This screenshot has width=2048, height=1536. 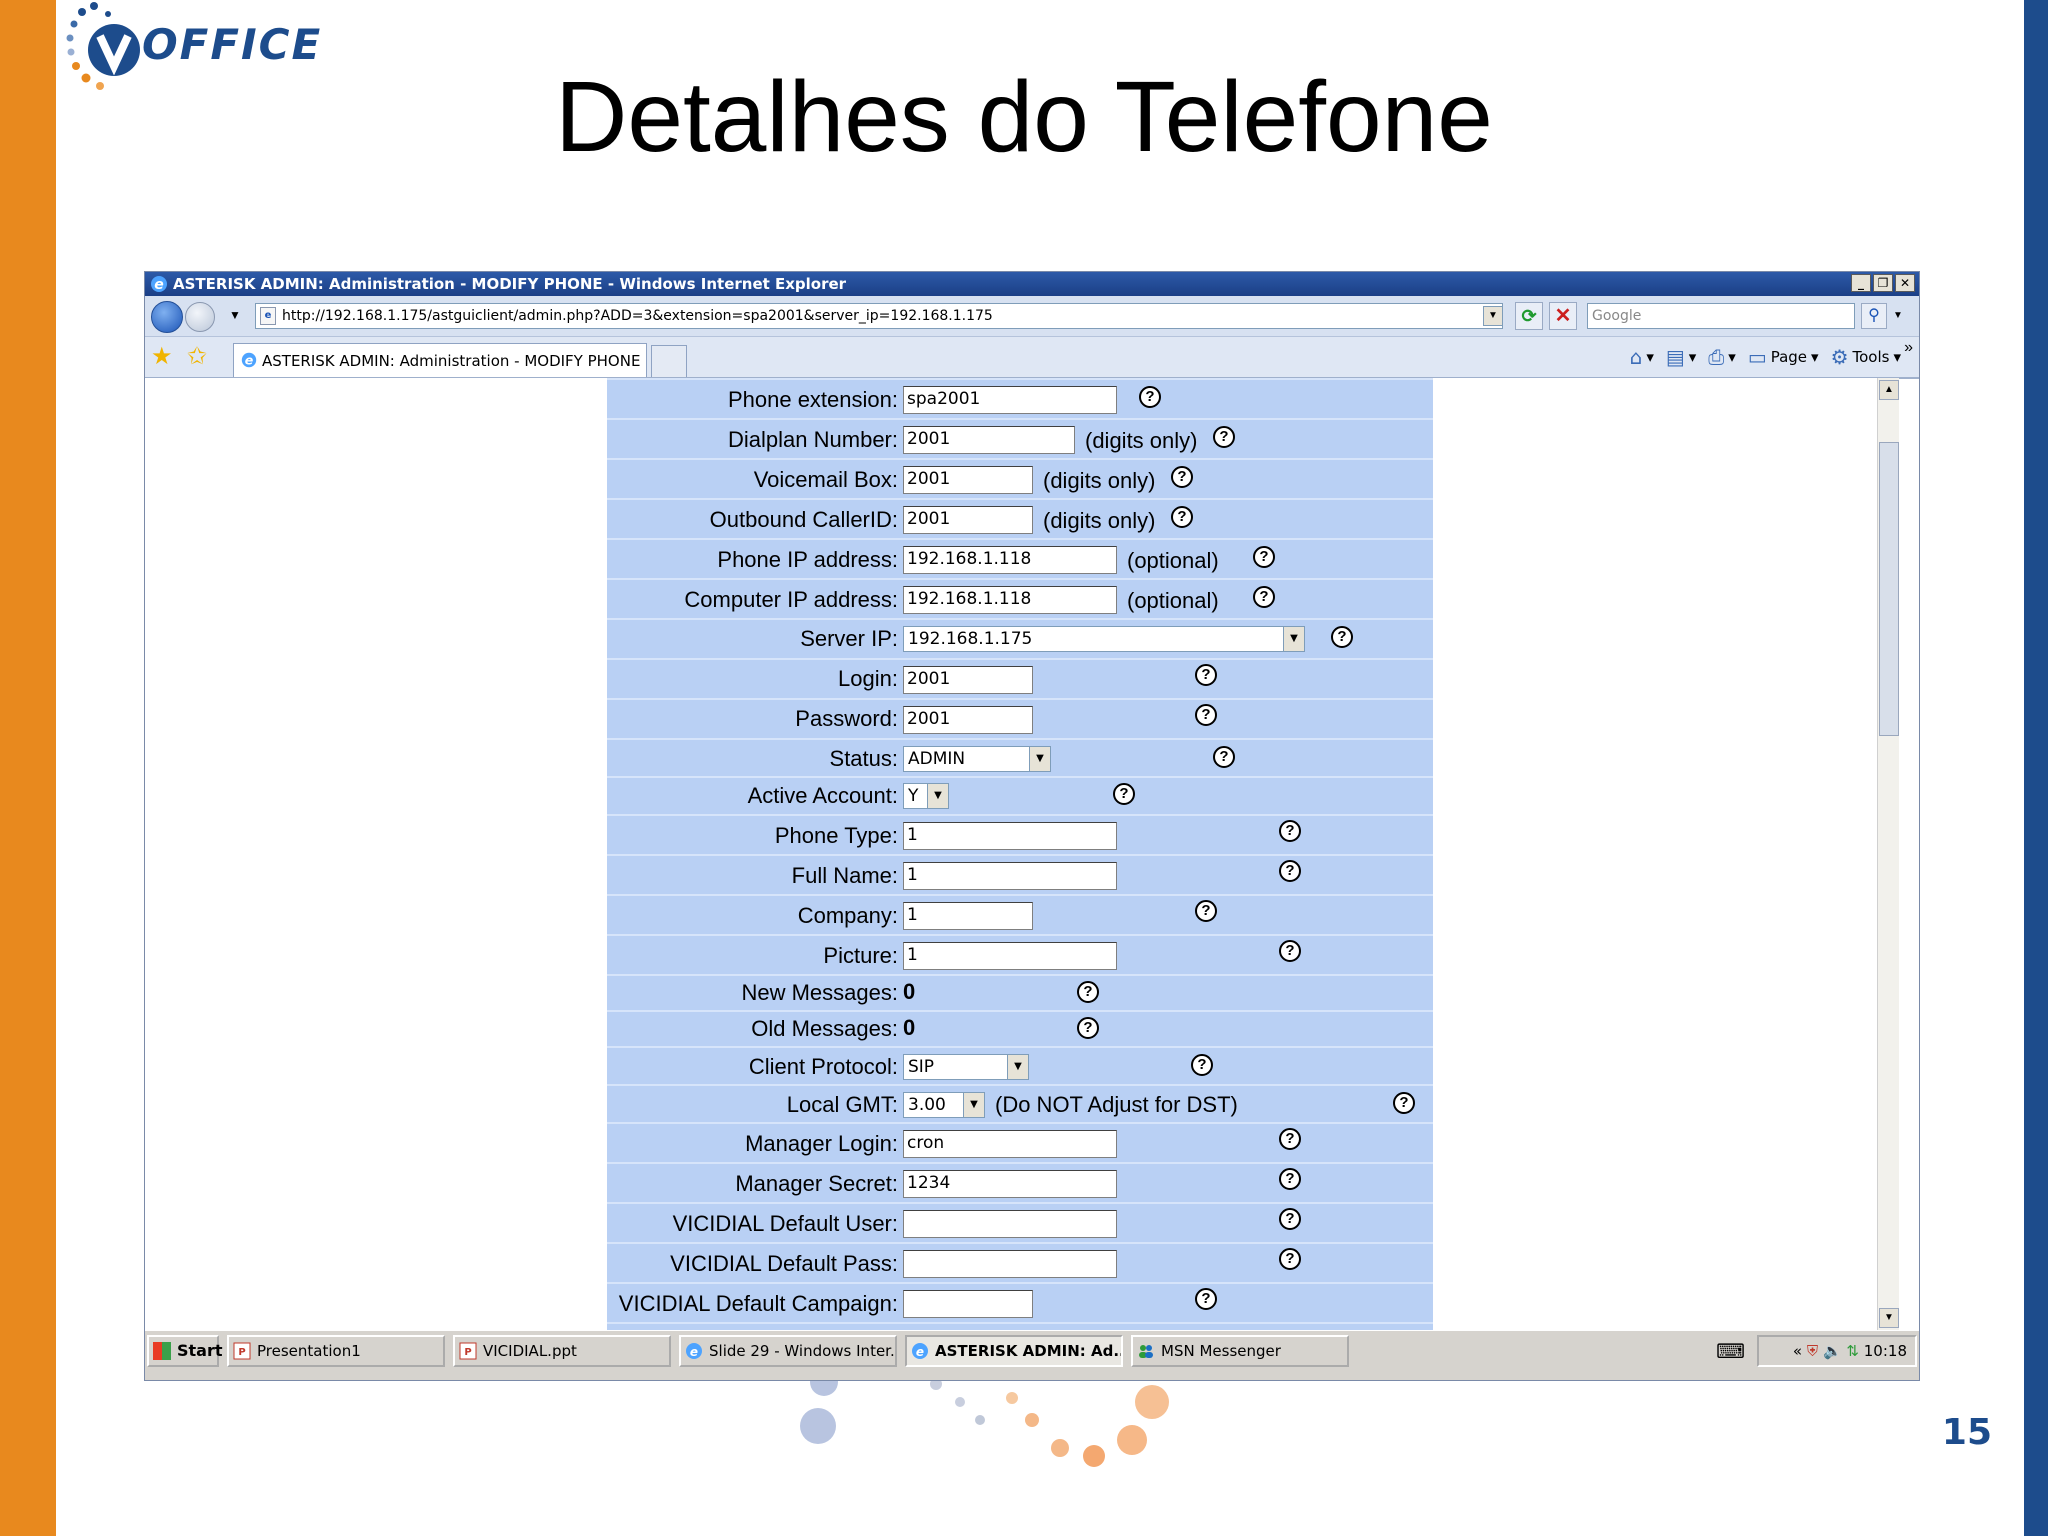 I want to click on old-messages-label: Old Messages:, so click(x=824, y=1028).